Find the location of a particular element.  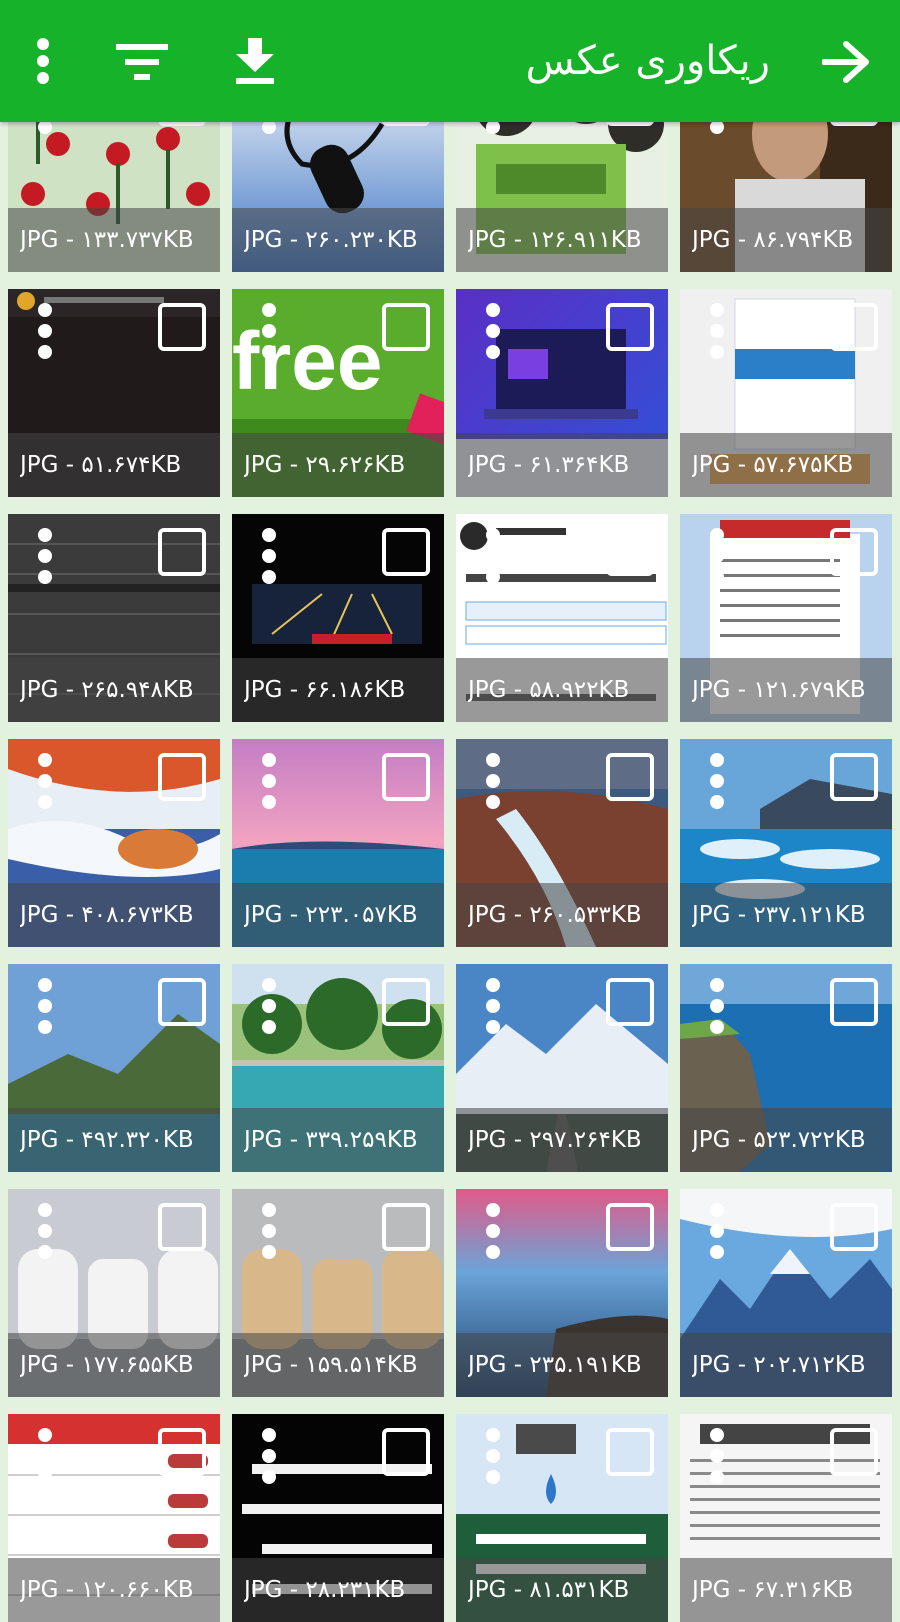

caption-overlay: JPG - ۲۶۰.۵۳۳KB is located at coordinates (562, 915).